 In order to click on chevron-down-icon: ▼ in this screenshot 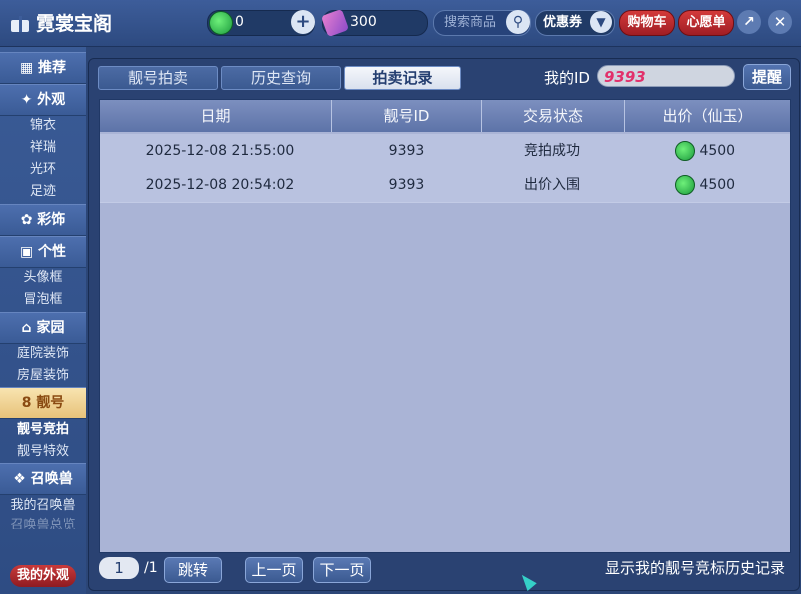, I will do `click(601, 22)`.